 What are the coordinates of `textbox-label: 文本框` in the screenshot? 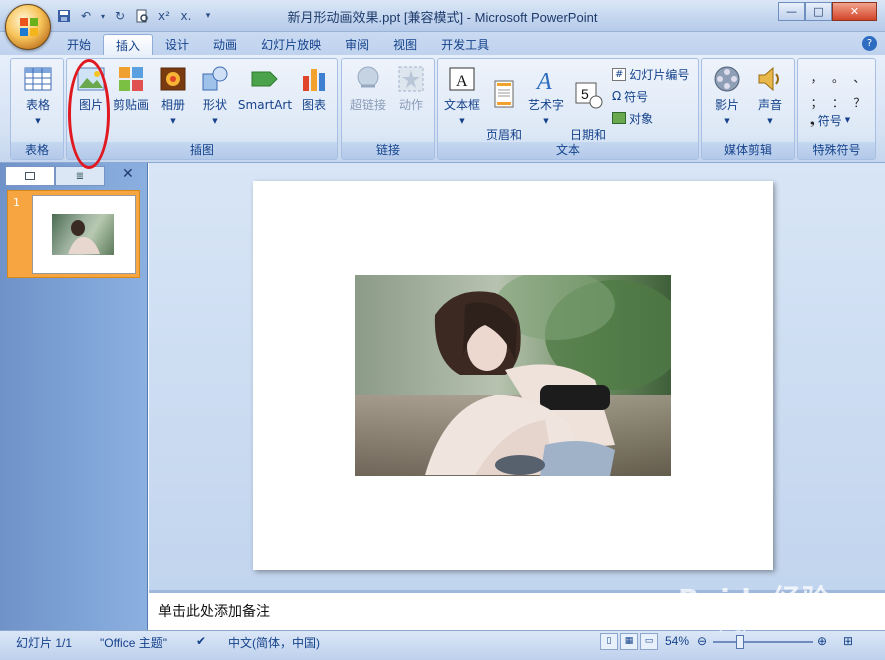 It's located at (461, 105).